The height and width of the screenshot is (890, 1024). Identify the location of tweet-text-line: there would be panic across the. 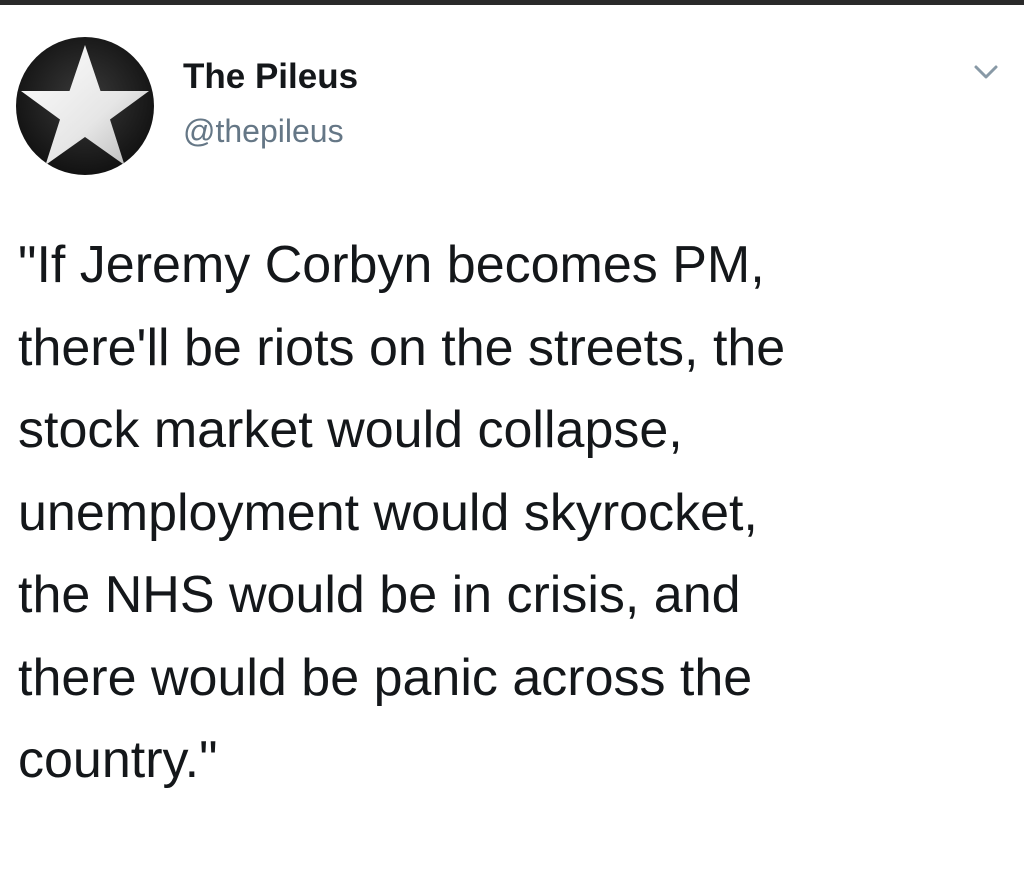
(385, 677).